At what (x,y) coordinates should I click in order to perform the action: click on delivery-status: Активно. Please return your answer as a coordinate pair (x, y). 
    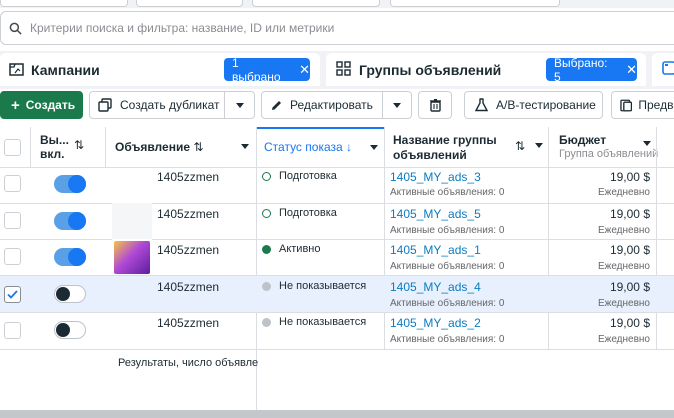
    Looking at the image, I should click on (291, 249).